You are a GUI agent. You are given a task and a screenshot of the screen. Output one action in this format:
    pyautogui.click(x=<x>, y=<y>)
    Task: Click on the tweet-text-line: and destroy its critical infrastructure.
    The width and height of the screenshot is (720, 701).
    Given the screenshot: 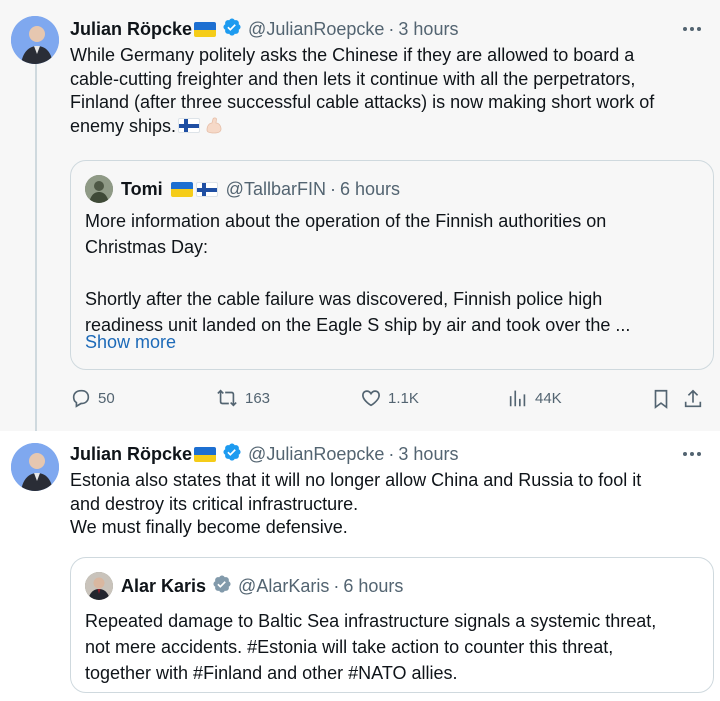 What is the action you would take?
    pyautogui.click(x=214, y=503)
    